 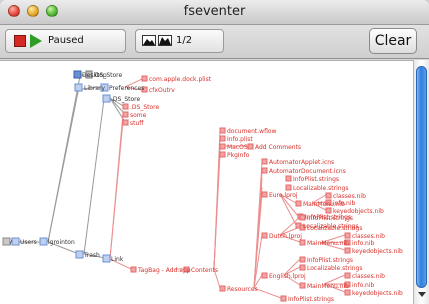 I want to click on status-label: Paused, so click(x=66, y=40).